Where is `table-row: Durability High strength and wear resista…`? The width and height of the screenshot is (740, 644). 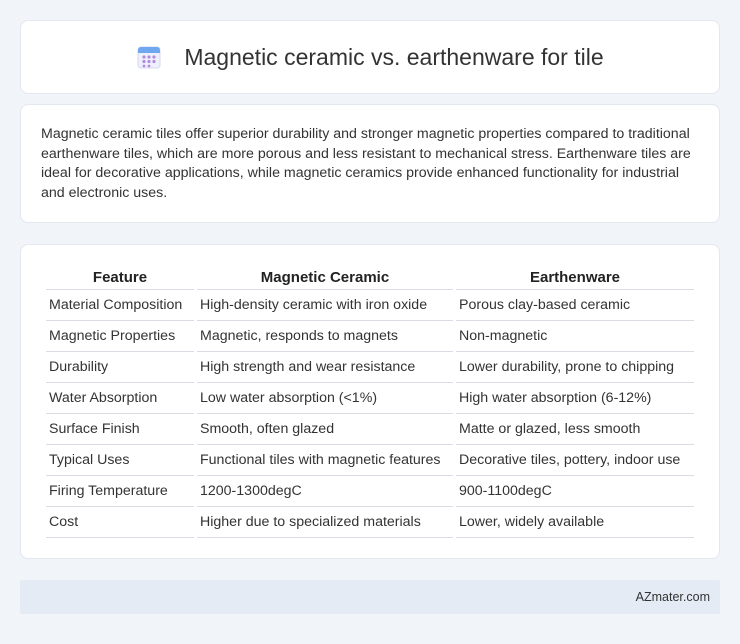 table-row: Durability High strength and wear resista… is located at coordinates (370, 367).